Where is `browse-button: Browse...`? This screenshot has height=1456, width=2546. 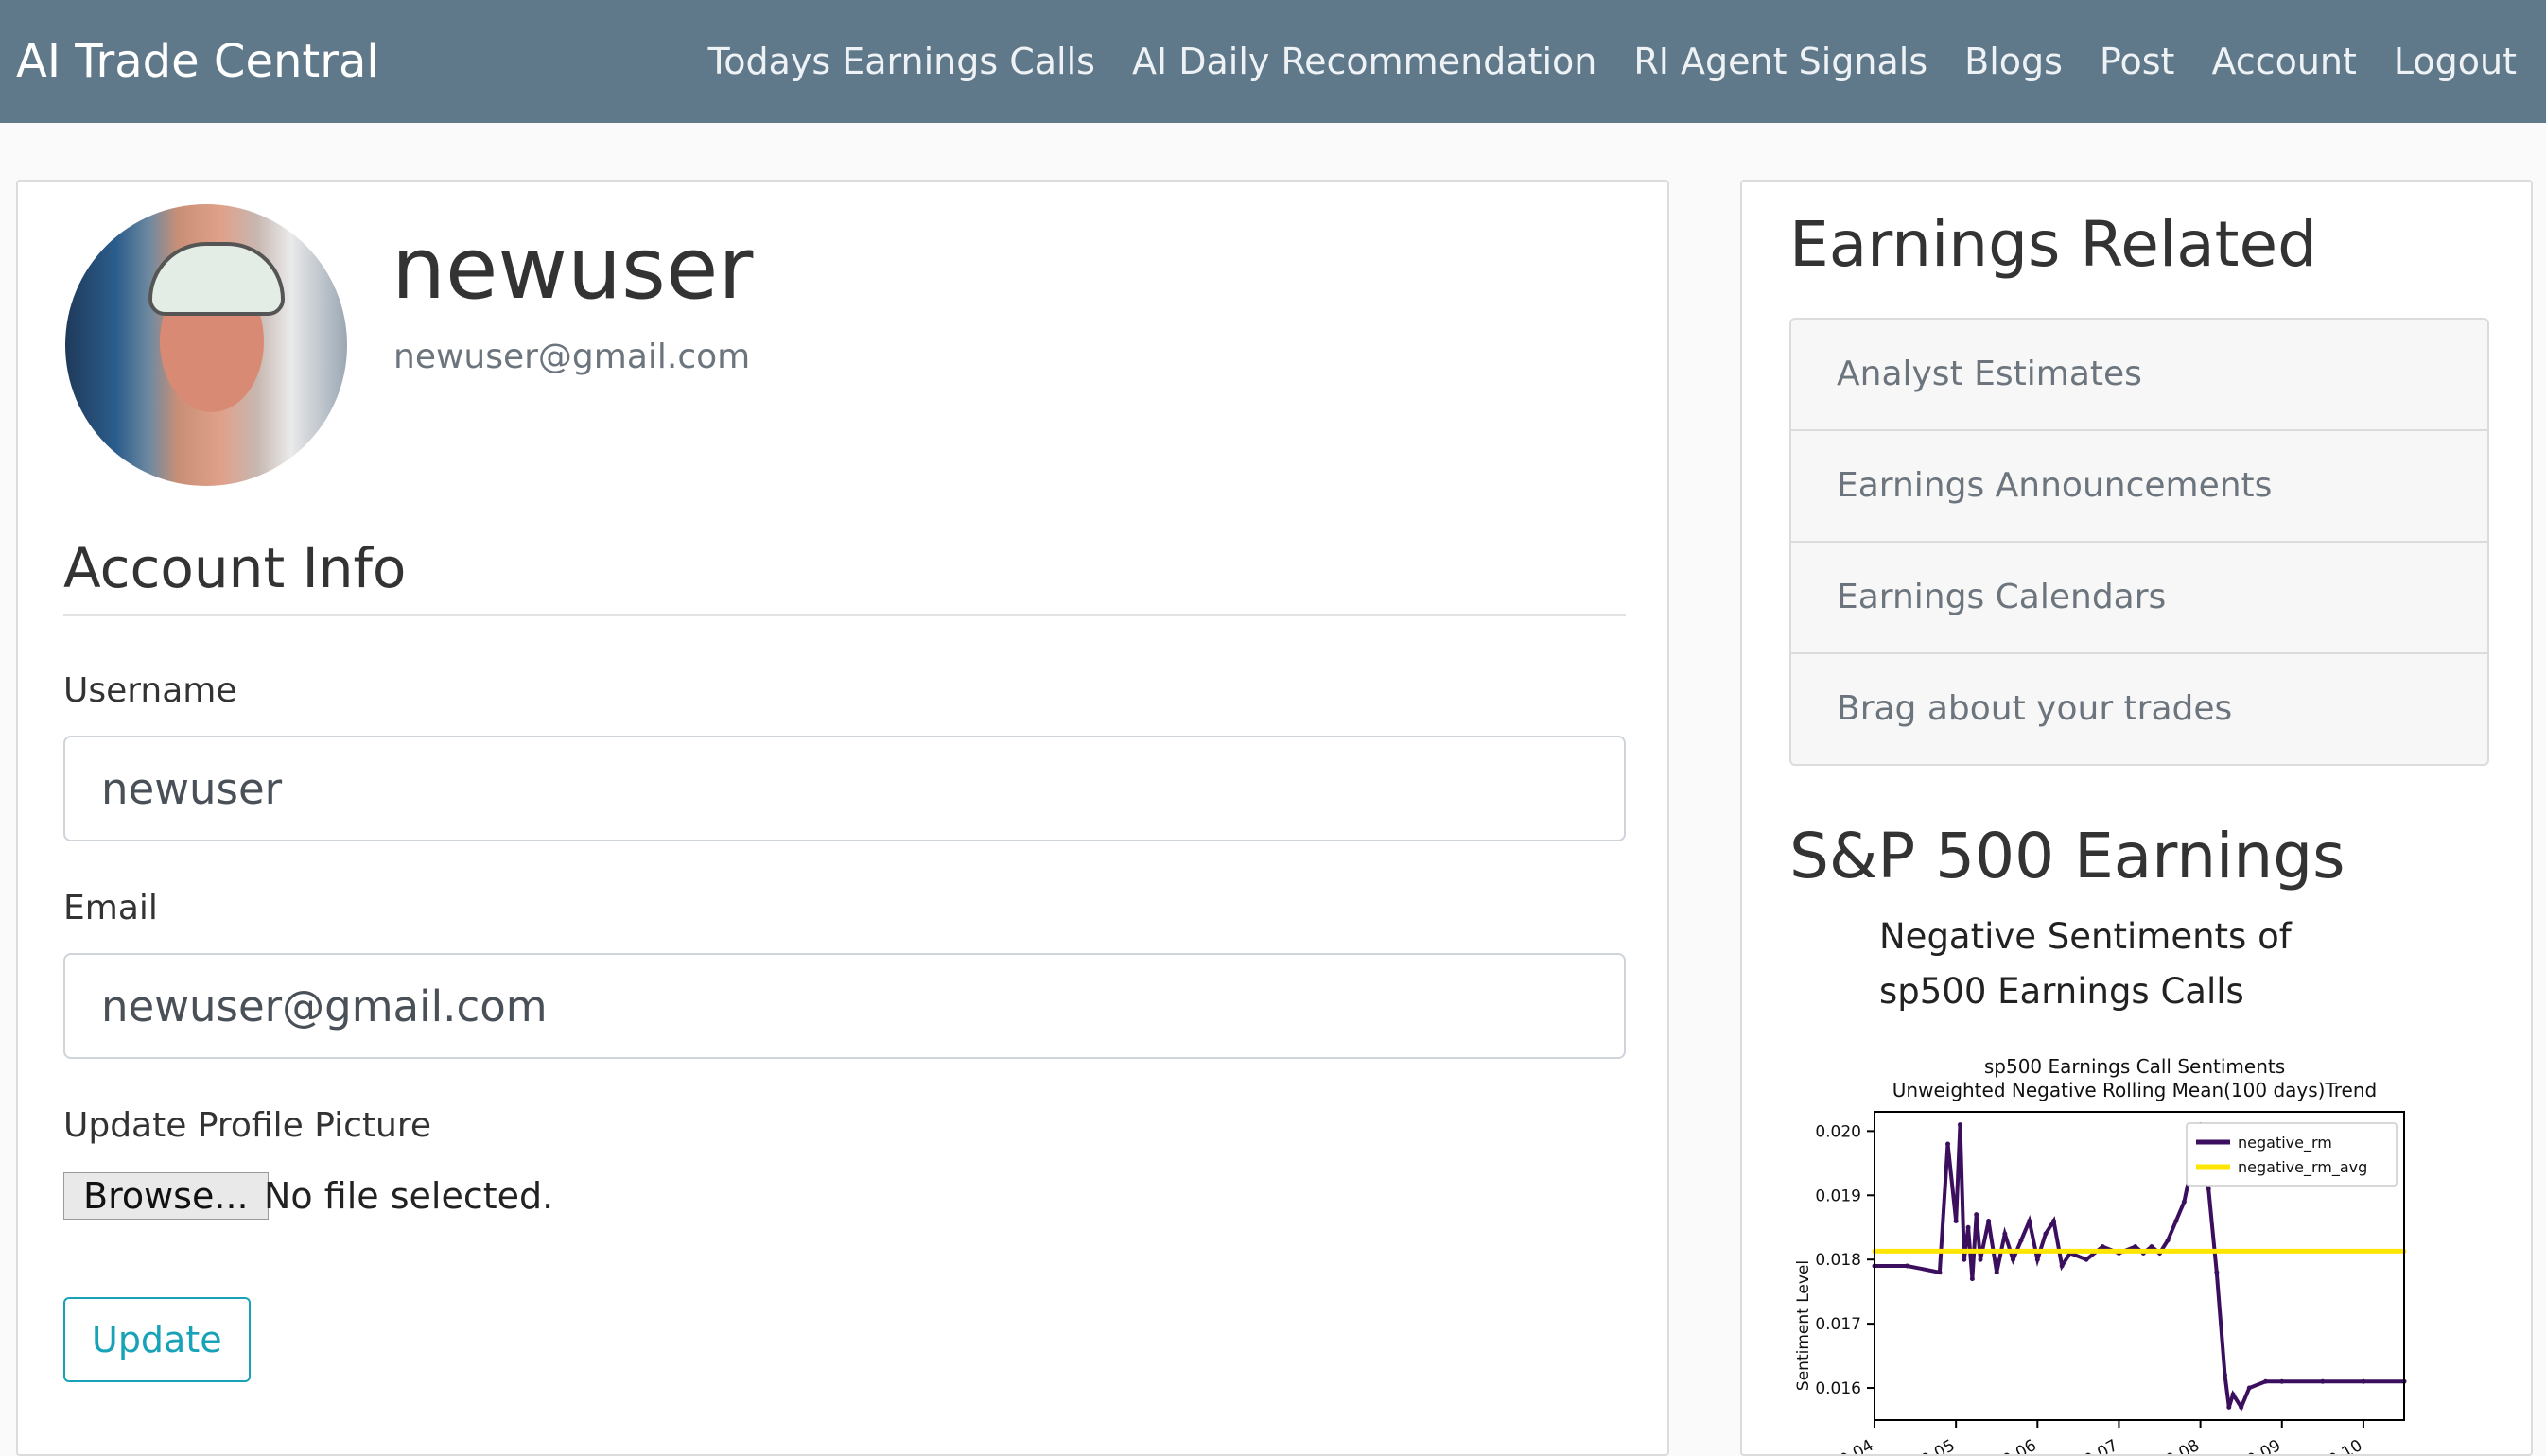 browse-button: Browse... is located at coordinates (166, 1196).